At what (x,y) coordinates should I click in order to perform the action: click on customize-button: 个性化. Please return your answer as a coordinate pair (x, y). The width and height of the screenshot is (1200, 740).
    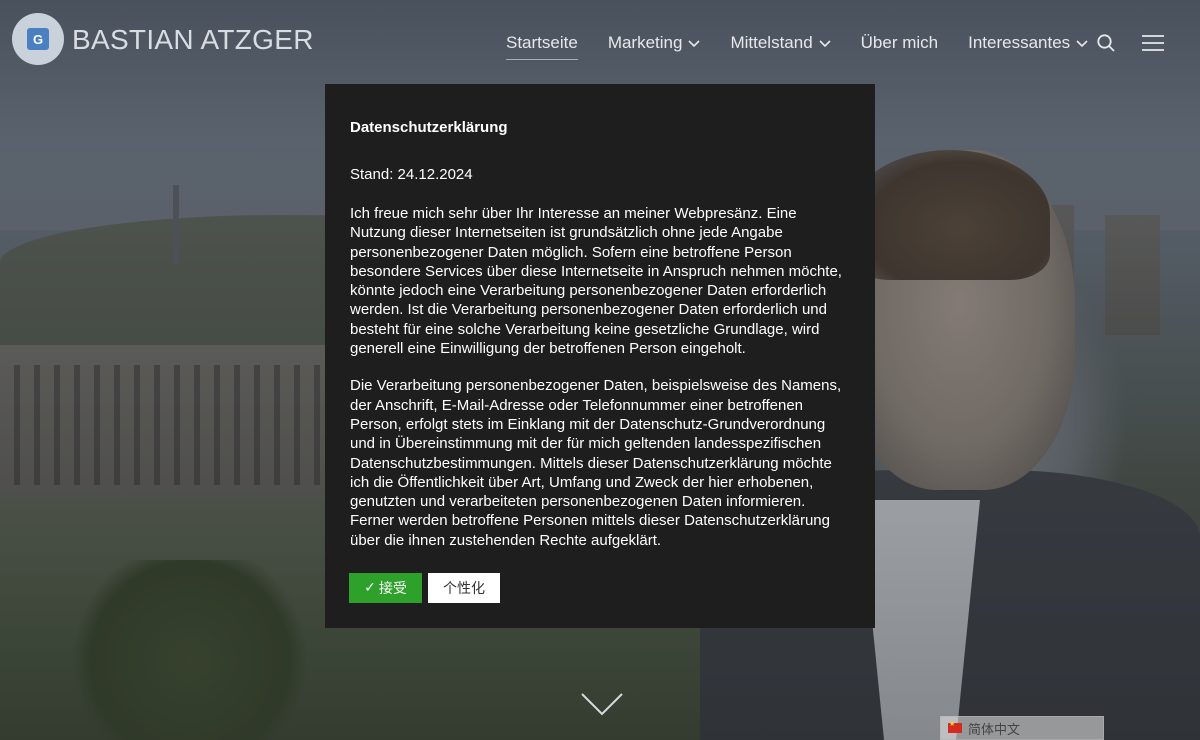
    Looking at the image, I should click on (464, 588).